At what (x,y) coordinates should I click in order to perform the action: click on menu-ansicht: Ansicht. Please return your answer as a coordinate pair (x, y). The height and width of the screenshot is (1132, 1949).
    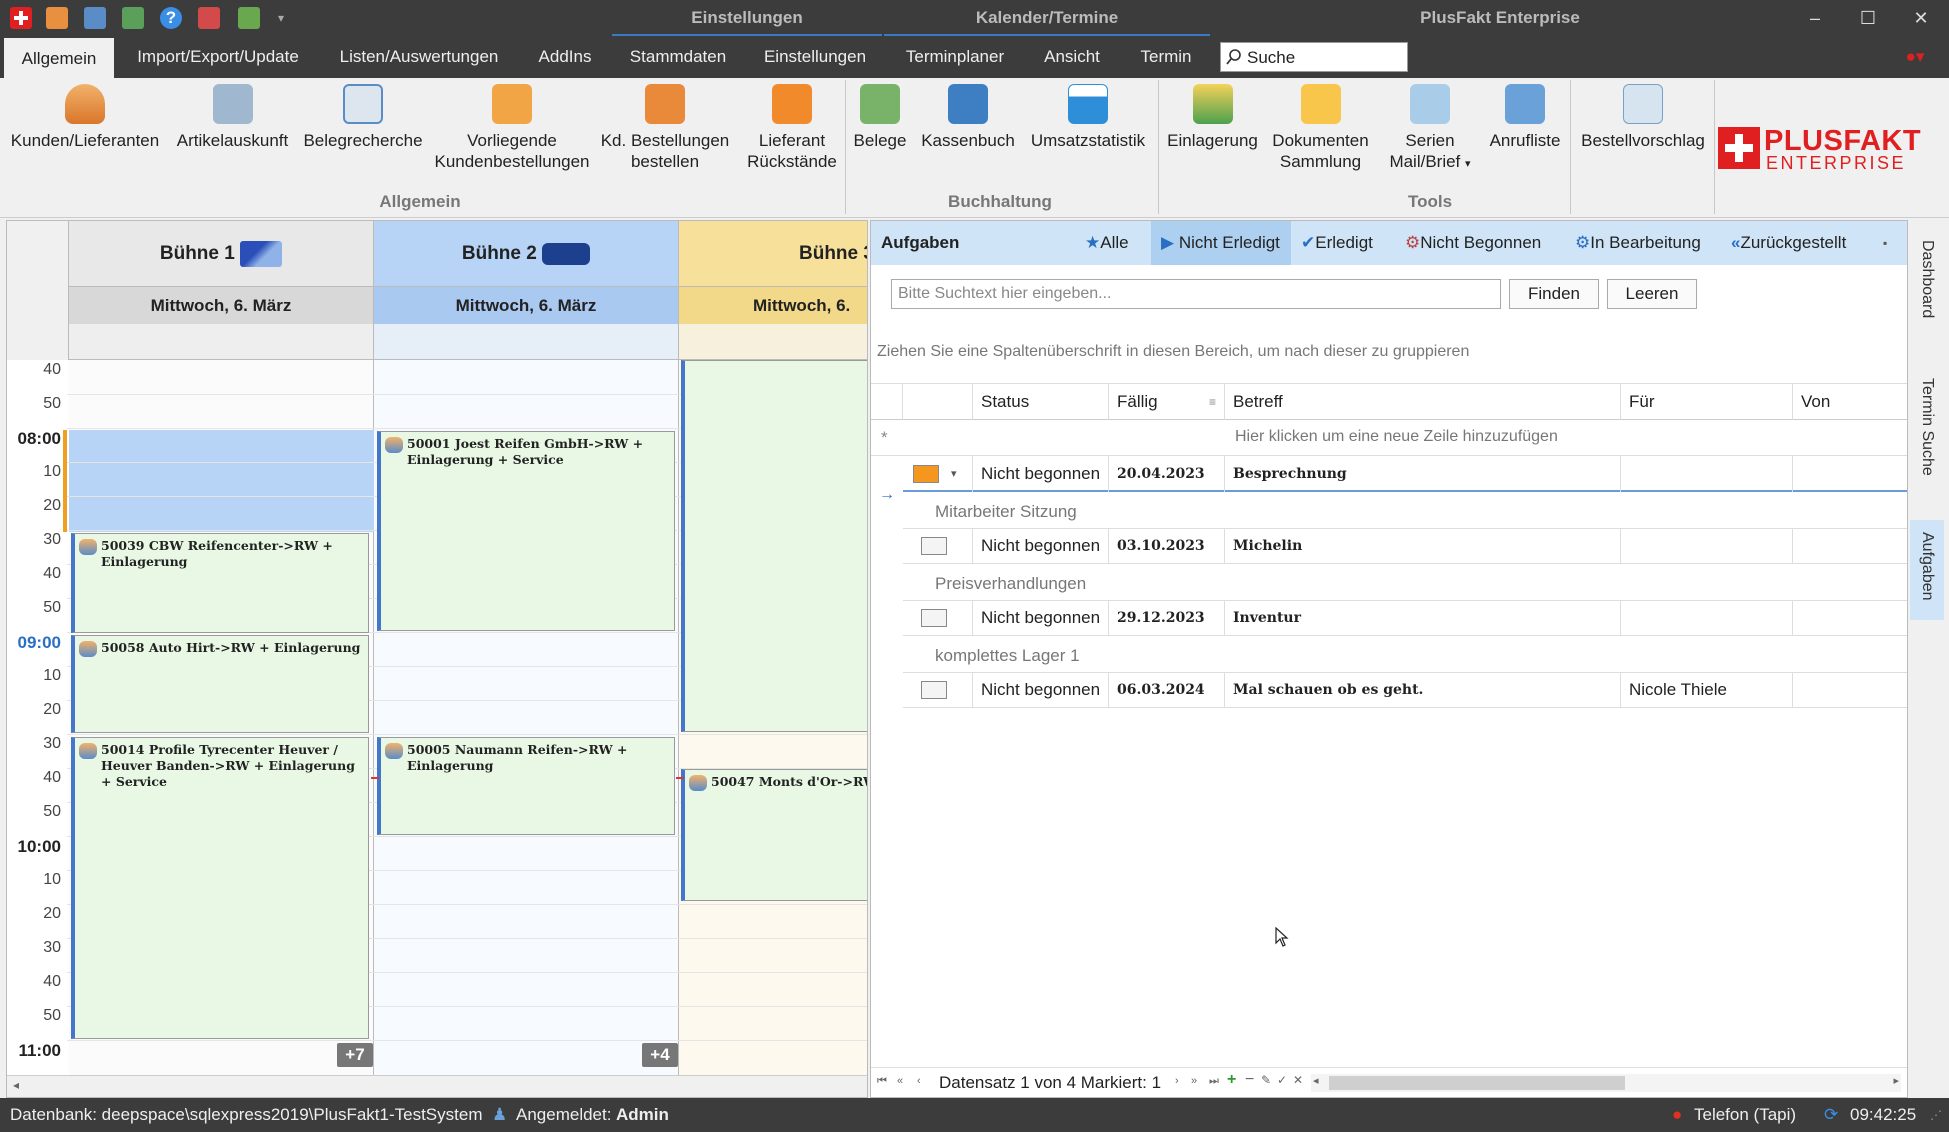
    Looking at the image, I should click on (1072, 57).